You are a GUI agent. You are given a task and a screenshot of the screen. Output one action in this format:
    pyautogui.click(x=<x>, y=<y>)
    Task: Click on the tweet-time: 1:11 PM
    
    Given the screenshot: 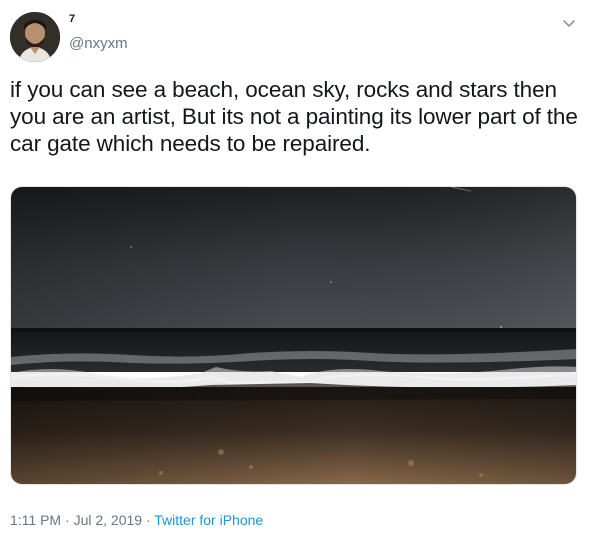 What is the action you would take?
    pyautogui.click(x=35, y=520)
    